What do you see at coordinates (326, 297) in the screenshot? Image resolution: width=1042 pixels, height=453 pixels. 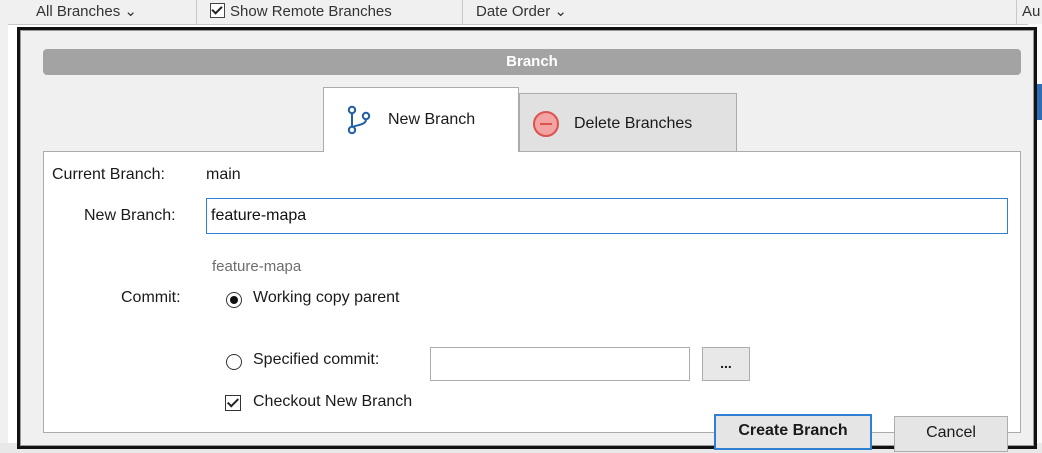 I see `working-copy-parent-label: Working copy parent` at bounding box center [326, 297].